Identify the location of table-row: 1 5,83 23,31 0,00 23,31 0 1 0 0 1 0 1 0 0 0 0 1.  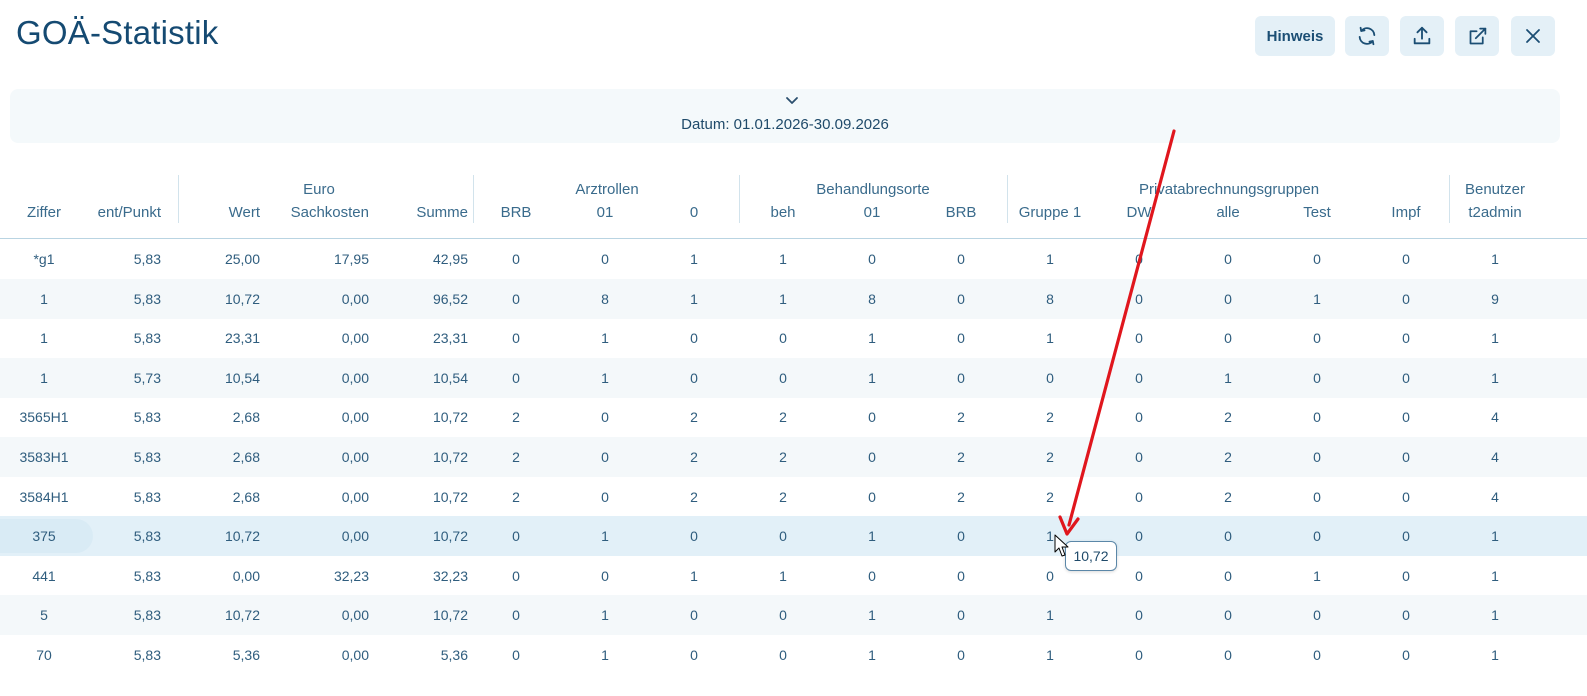
(793, 338).